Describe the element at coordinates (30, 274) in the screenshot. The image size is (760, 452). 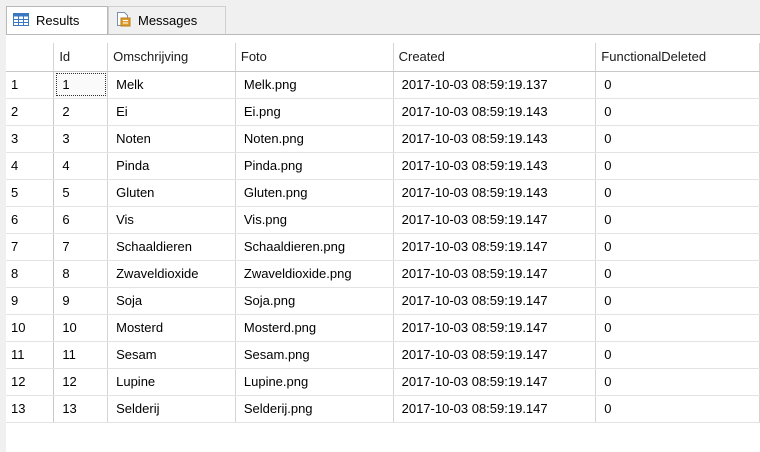
I see `row-number: 8` at that location.